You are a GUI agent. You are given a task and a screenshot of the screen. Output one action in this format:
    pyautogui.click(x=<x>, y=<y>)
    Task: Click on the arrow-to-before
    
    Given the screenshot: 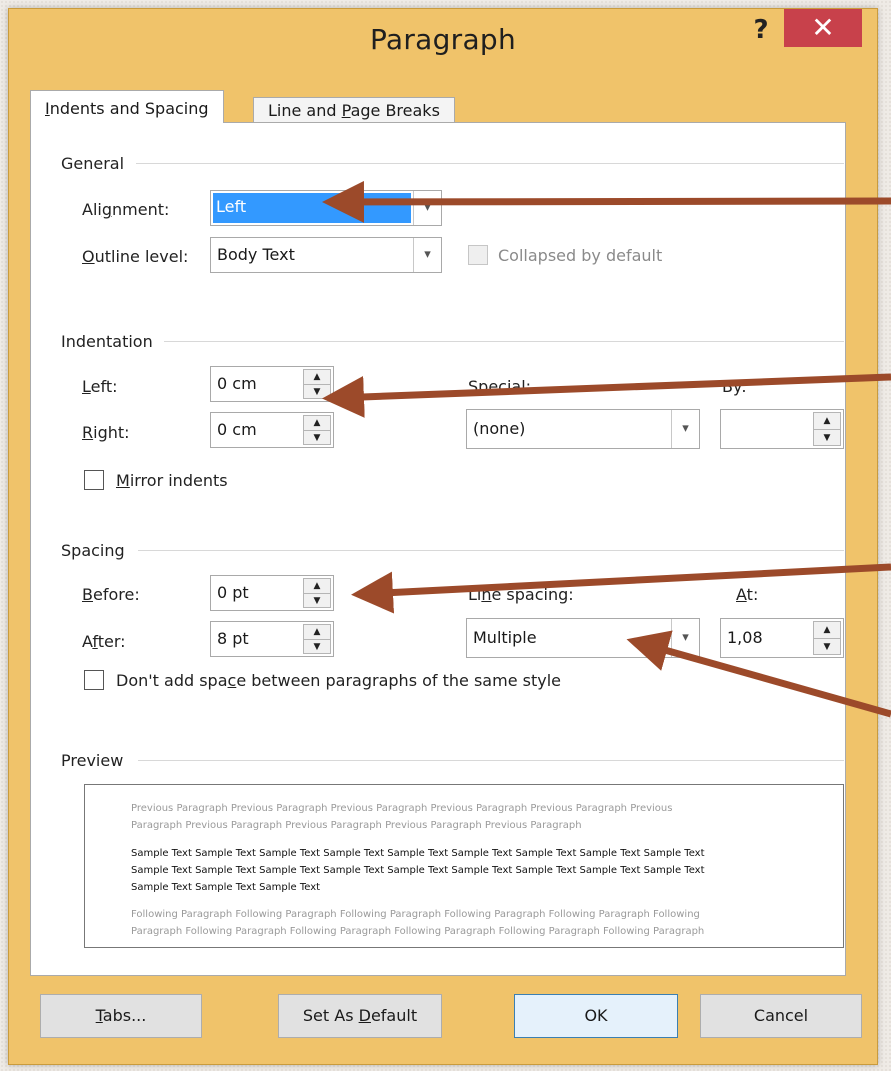 What is the action you would take?
    pyautogui.click(x=621, y=588)
    